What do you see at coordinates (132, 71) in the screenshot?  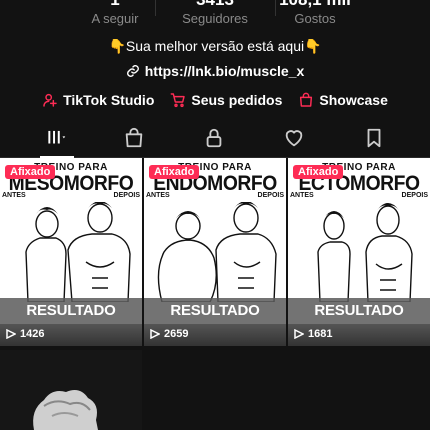 I see `link-icon` at bounding box center [132, 71].